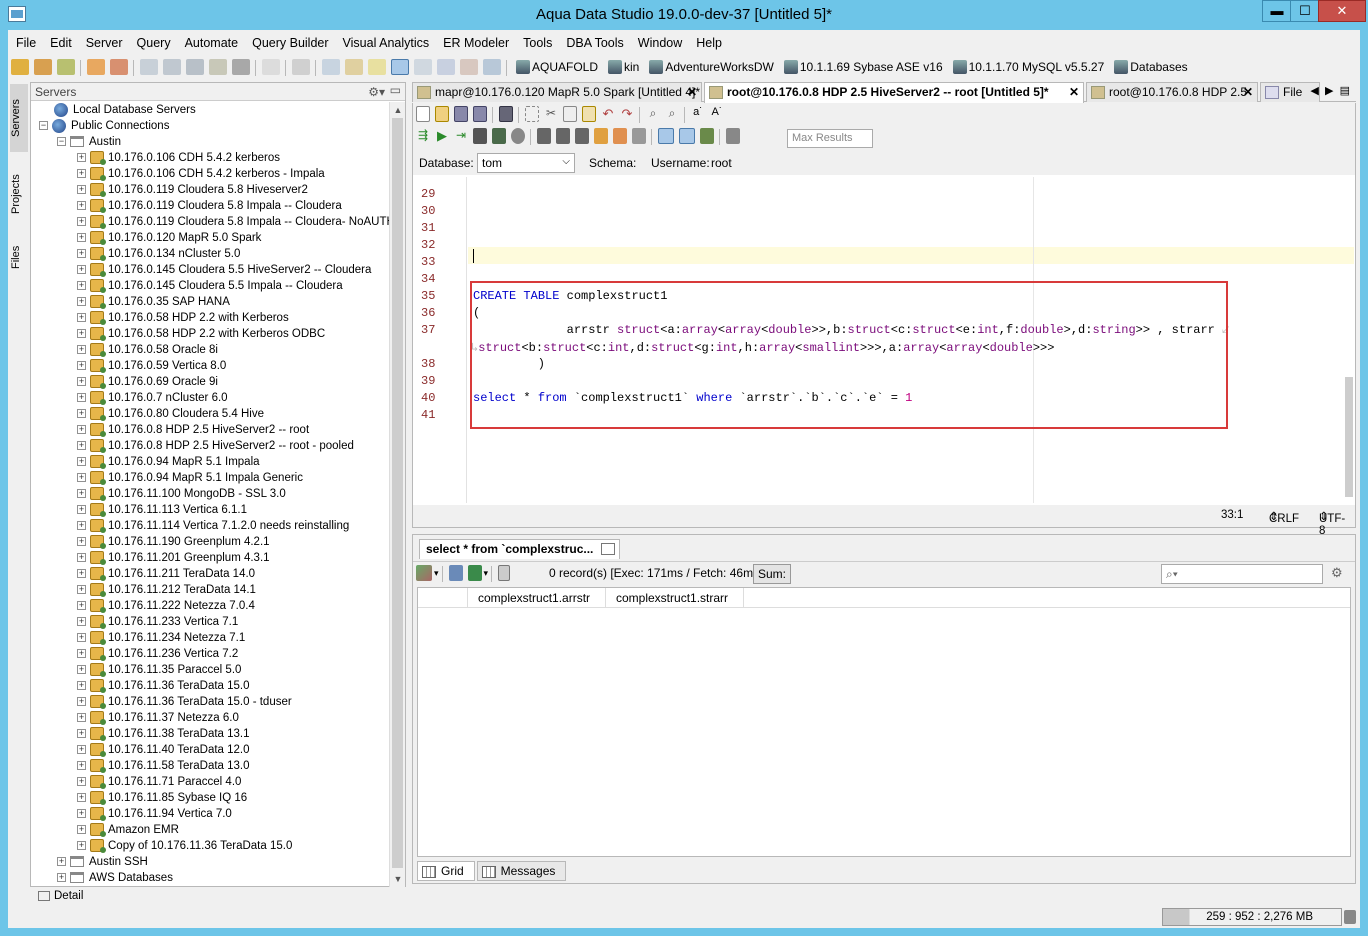  Describe the element at coordinates (60, 42) in the screenshot. I see `menu-edit: Edit` at that location.